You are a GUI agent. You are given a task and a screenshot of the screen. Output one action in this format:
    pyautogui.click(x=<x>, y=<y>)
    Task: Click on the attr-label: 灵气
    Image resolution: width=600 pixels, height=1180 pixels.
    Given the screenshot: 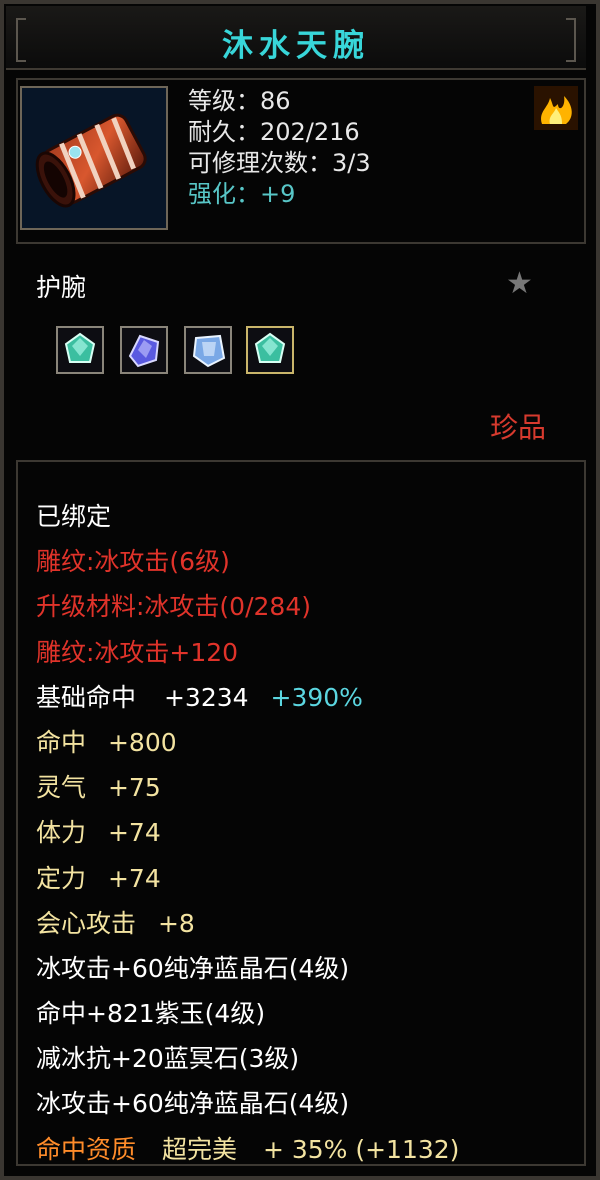 What is the action you would take?
    pyautogui.click(x=61, y=788)
    